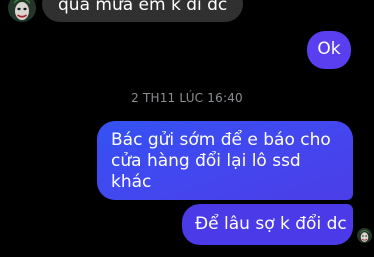 The image size is (374, 257). Describe the element at coordinates (206, 161) in the screenshot. I see `outgoing-message-line-2: cửa hàng đổi lại lô ssd` at that location.